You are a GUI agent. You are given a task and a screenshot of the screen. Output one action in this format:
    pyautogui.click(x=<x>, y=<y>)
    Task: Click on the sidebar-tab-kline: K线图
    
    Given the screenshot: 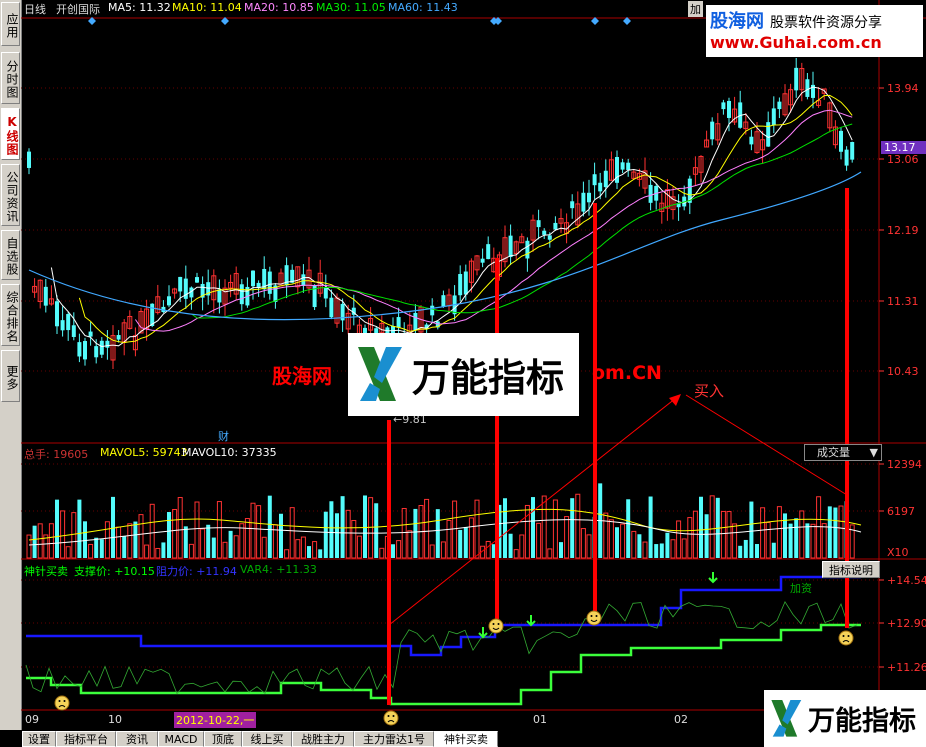 What is the action you would take?
    pyautogui.click(x=10, y=134)
    